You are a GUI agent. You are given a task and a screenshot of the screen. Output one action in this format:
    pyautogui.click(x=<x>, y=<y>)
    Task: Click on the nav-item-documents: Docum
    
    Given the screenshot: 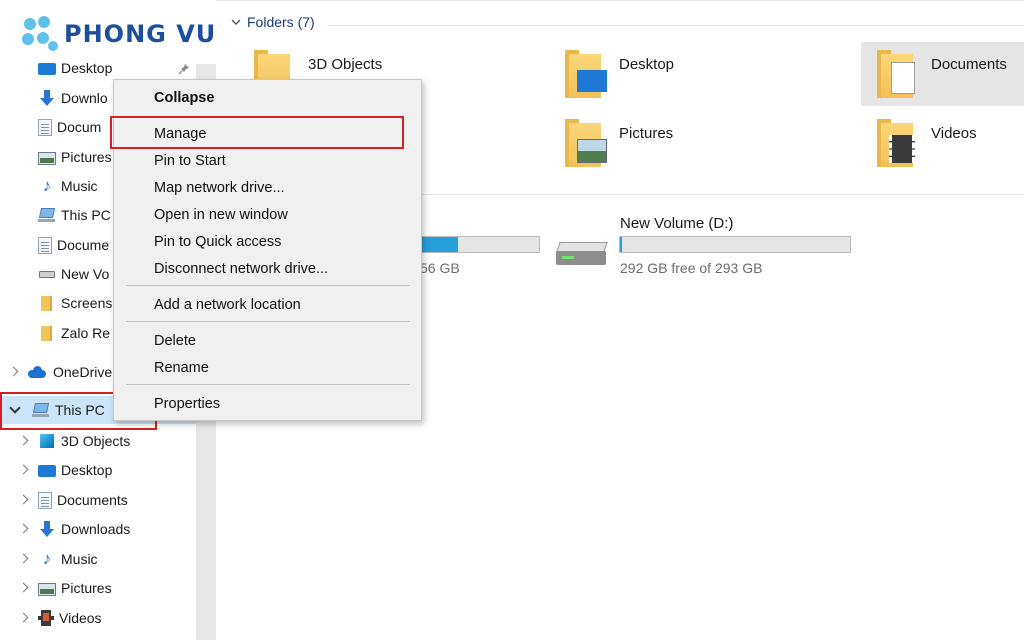 What is the action you would take?
    pyautogui.click(x=69, y=127)
    